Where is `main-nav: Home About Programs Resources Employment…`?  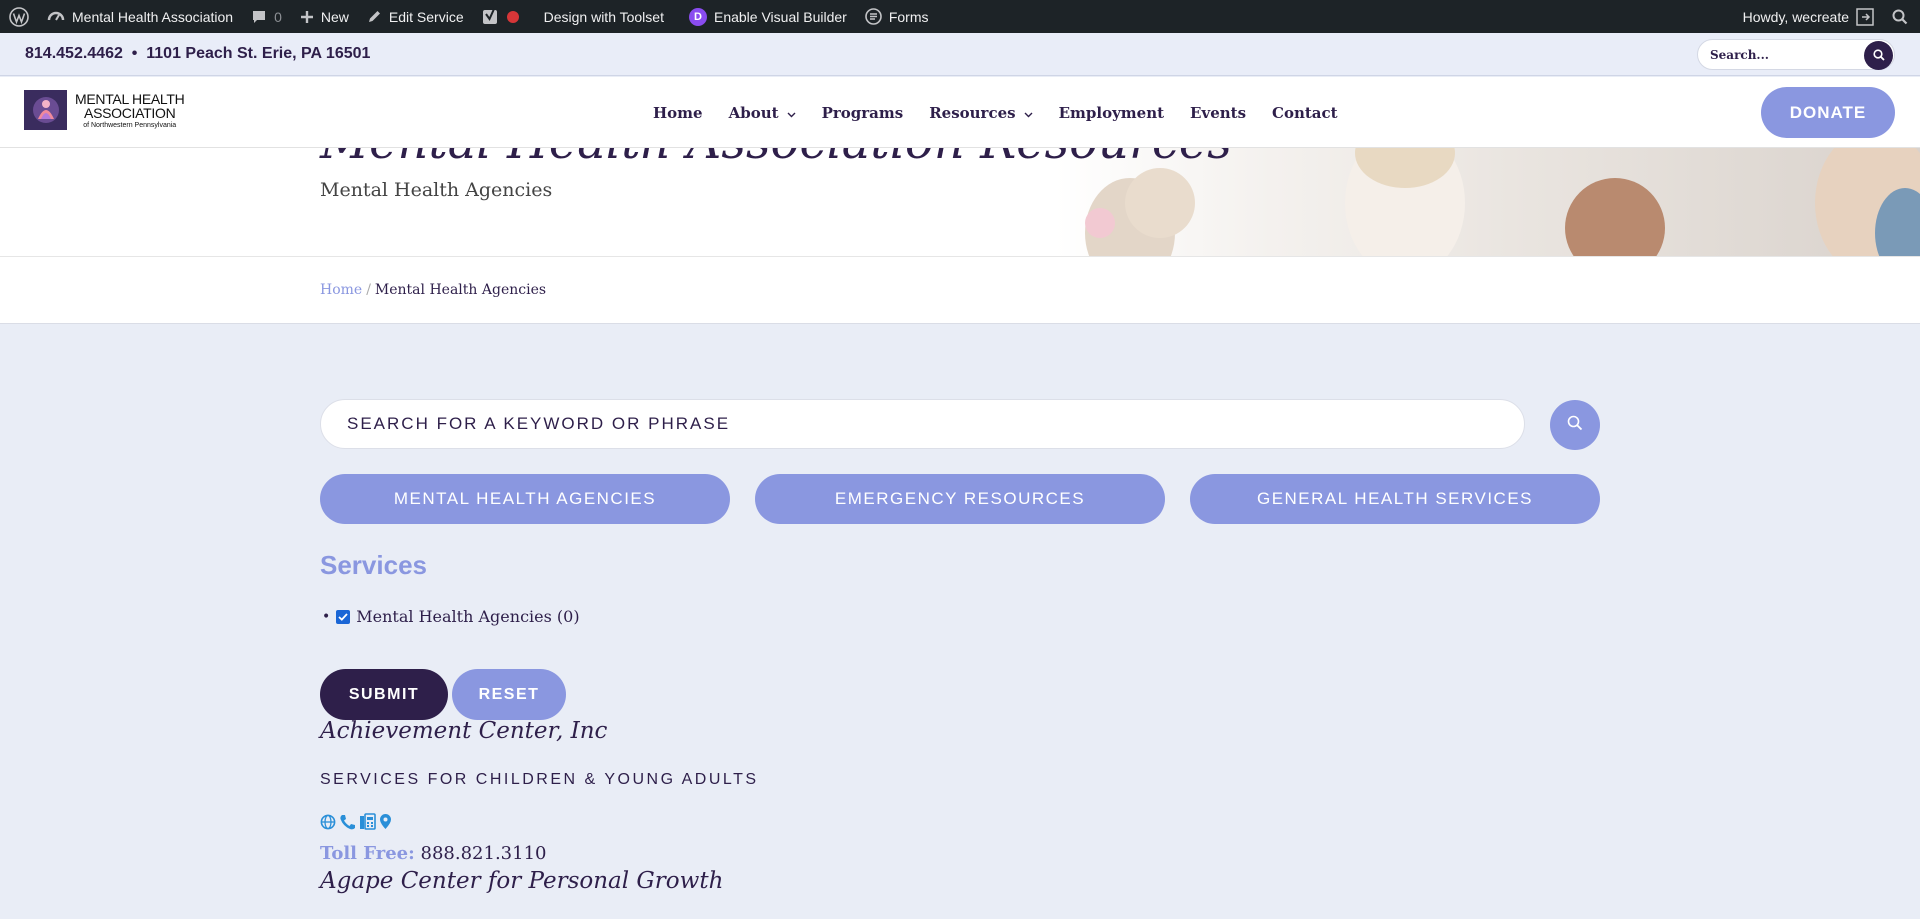 main-nav: Home About Programs Resources Employment… is located at coordinates (995, 112).